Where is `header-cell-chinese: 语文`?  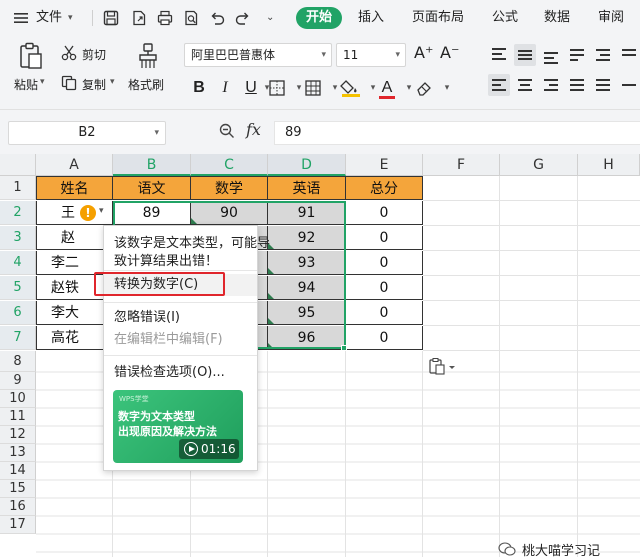 header-cell-chinese: 语文 is located at coordinates (152, 188).